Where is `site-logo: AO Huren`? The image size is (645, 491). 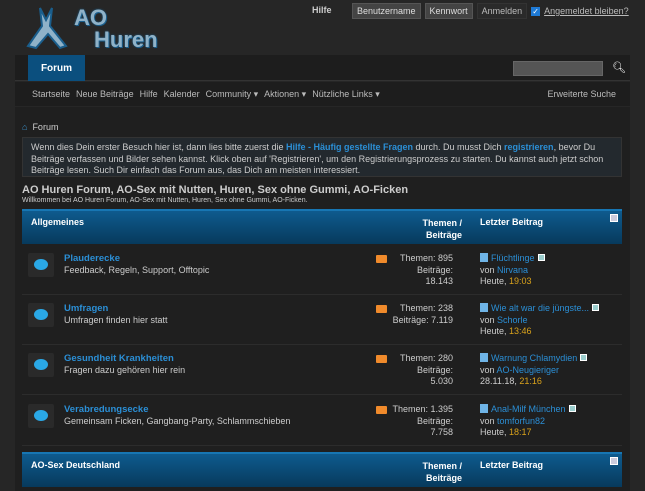
site-logo: AO Huren is located at coordinates (102, 28).